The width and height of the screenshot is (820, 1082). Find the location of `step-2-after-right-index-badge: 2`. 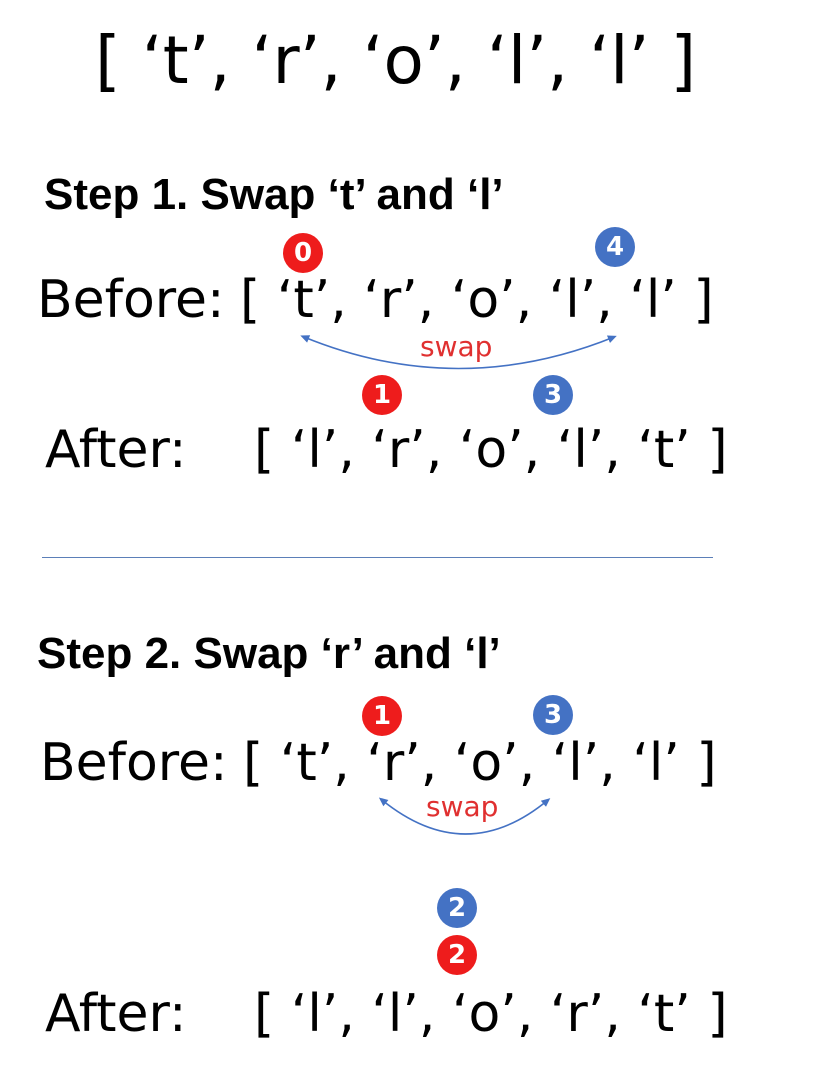

step-2-after-right-index-badge: 2 is located at coordinates (457, 908).